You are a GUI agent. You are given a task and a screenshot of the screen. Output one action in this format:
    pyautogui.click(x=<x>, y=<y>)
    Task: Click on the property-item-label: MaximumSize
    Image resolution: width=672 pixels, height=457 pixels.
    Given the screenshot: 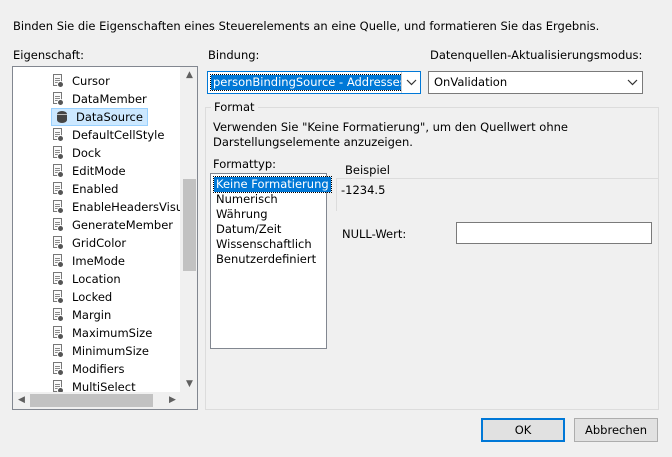 What is the action you would take?
    pyautogui.click(x=112, y=333)
    